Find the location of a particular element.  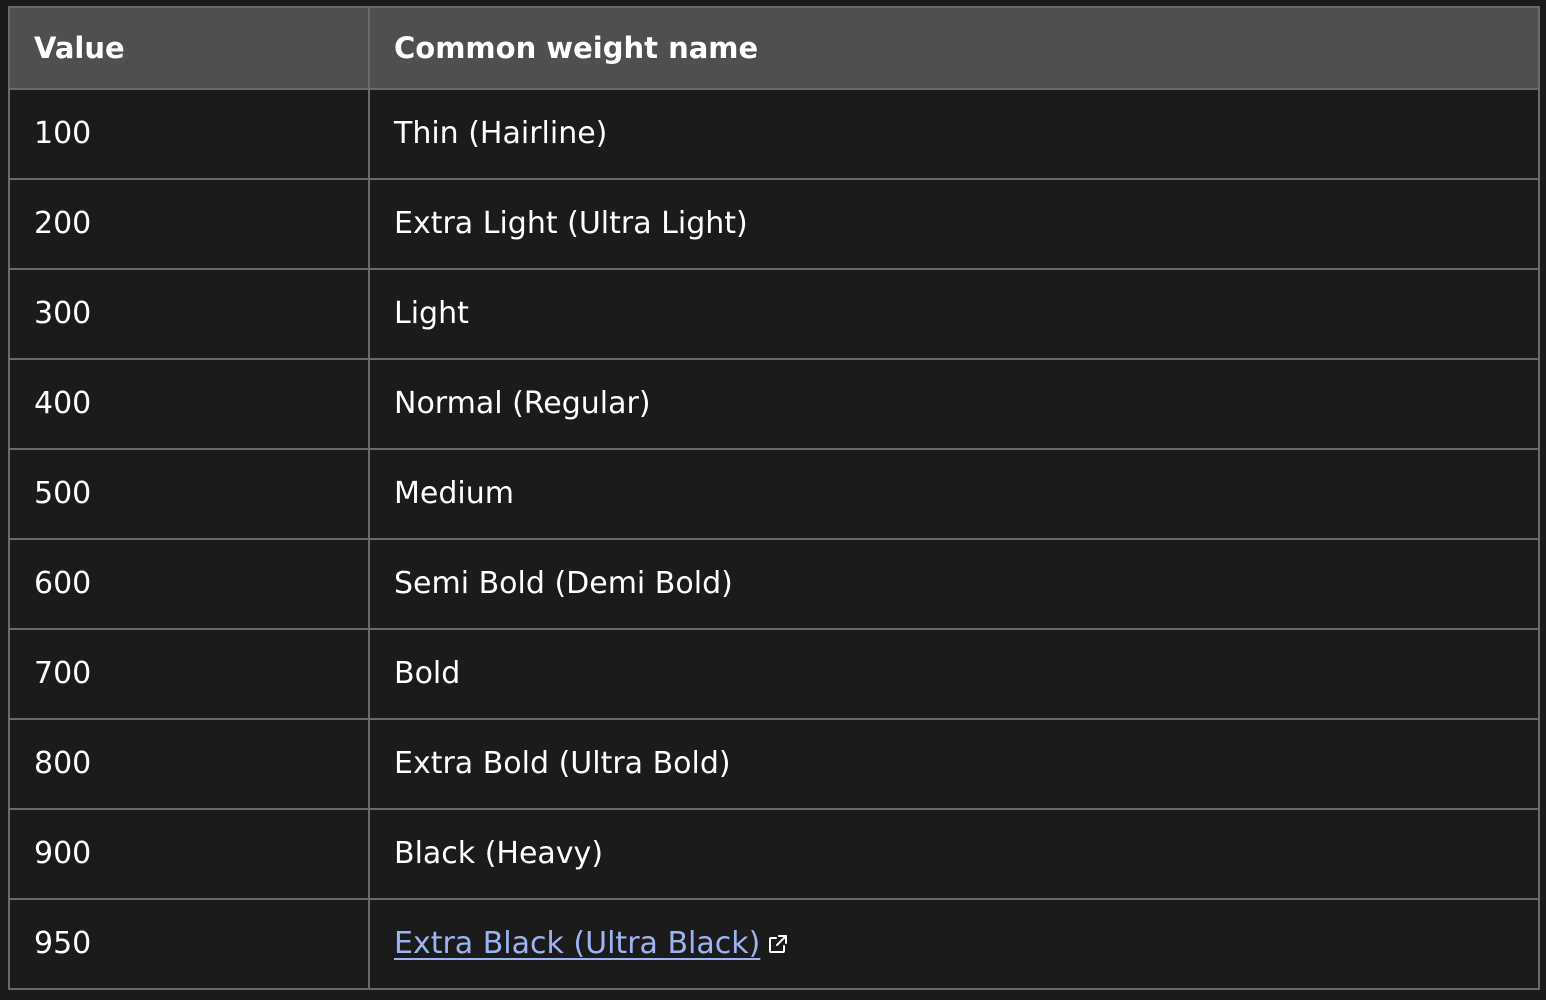

value-cell: 500 is located at coordinates (189, 494).